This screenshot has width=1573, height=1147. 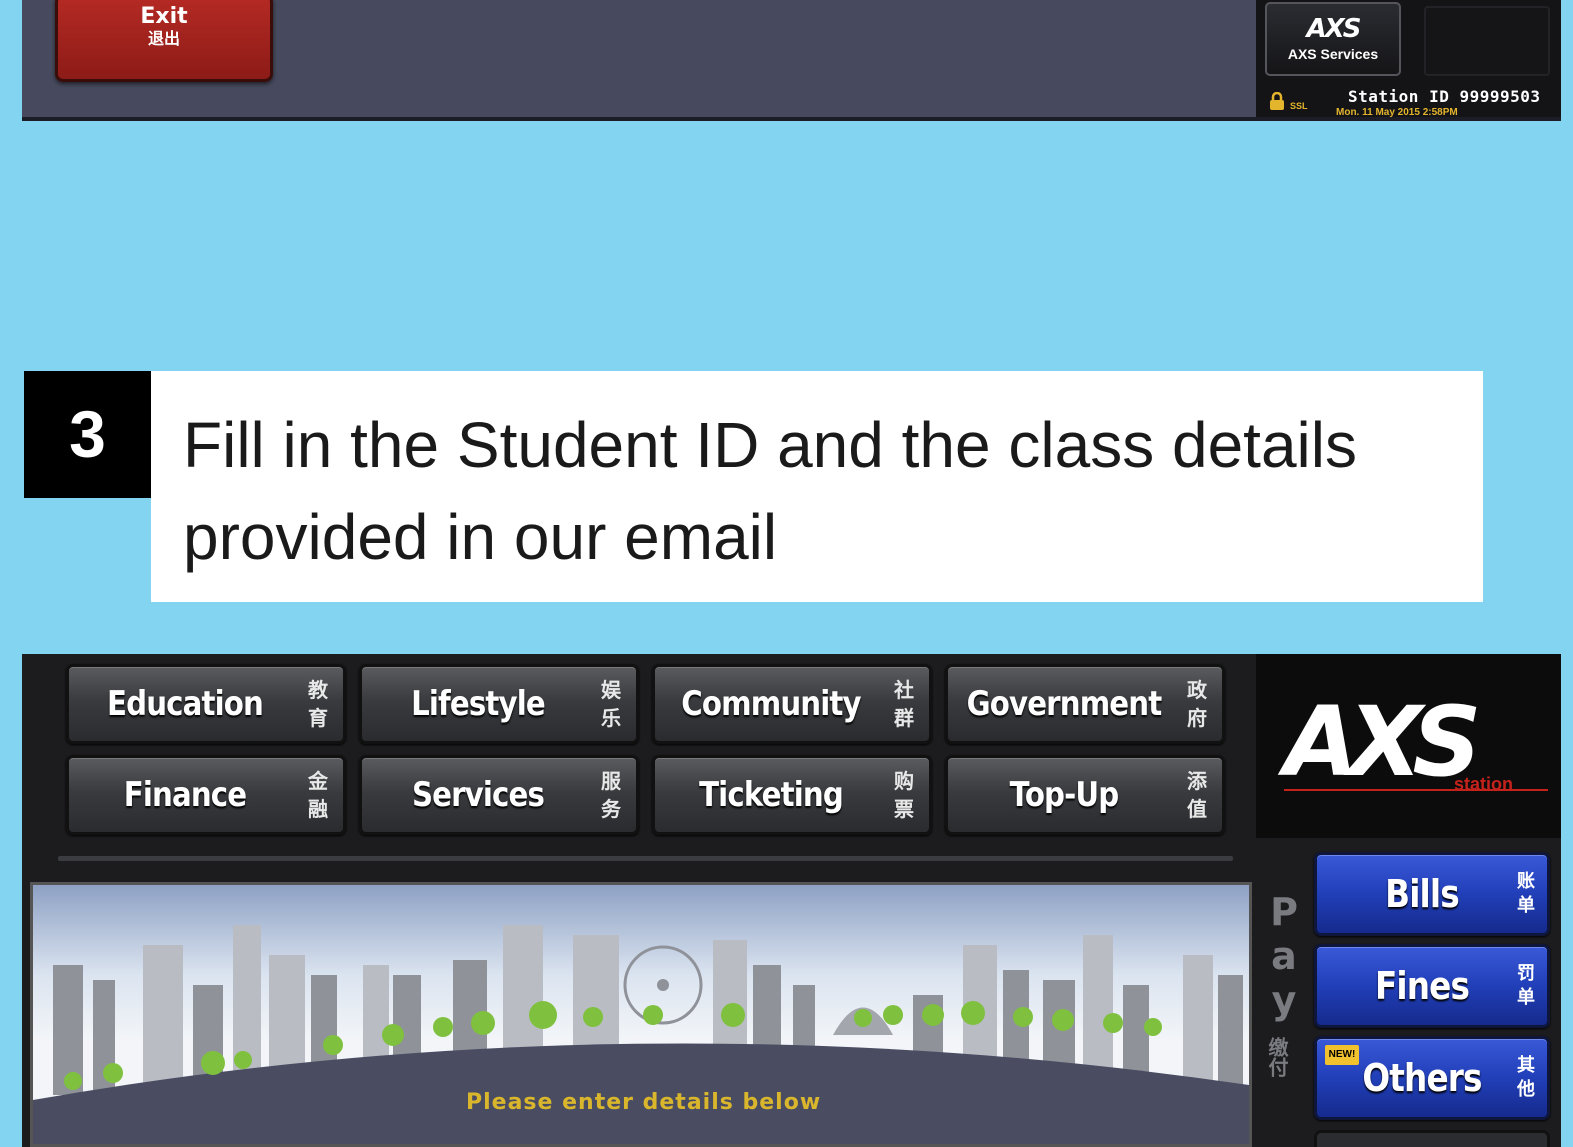 What do you see at coordinates (1333, 54) in the screenshot?
I see `axs-services-label: AXS Services` at bounding box center [1333, 54].